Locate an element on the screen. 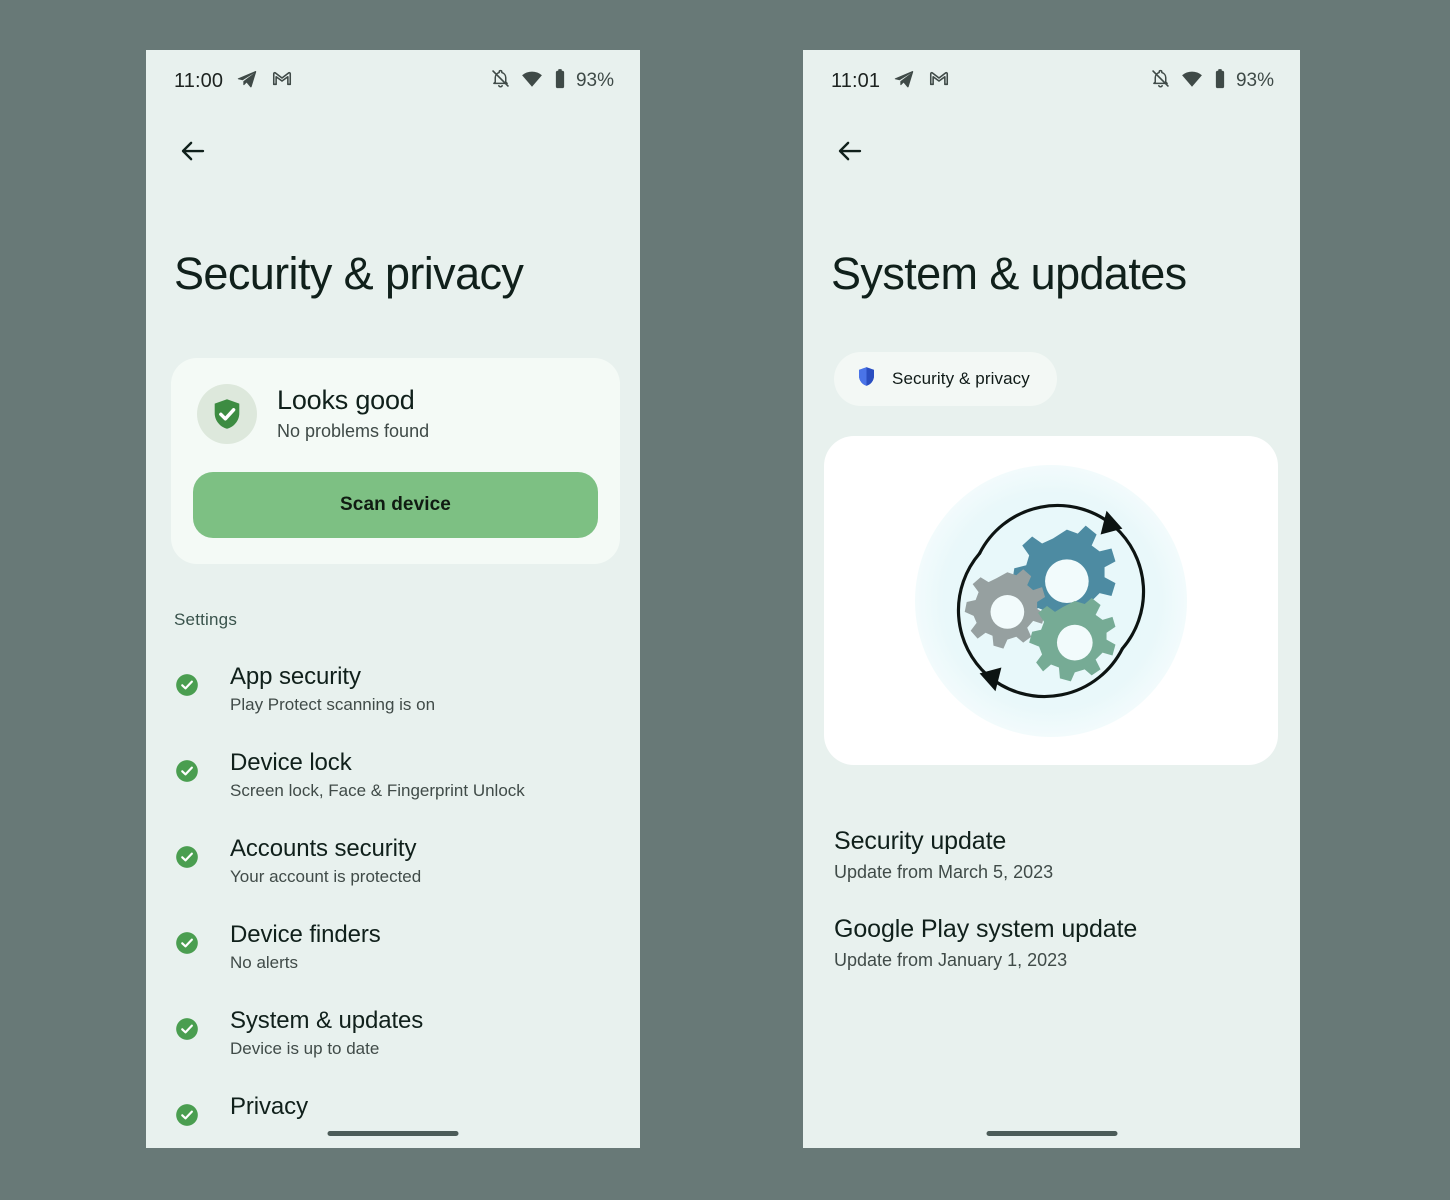 Image resolution: width=1450 pixels, height=1200 pixels. shield-blue-icon is located at coordinates (866, 379).